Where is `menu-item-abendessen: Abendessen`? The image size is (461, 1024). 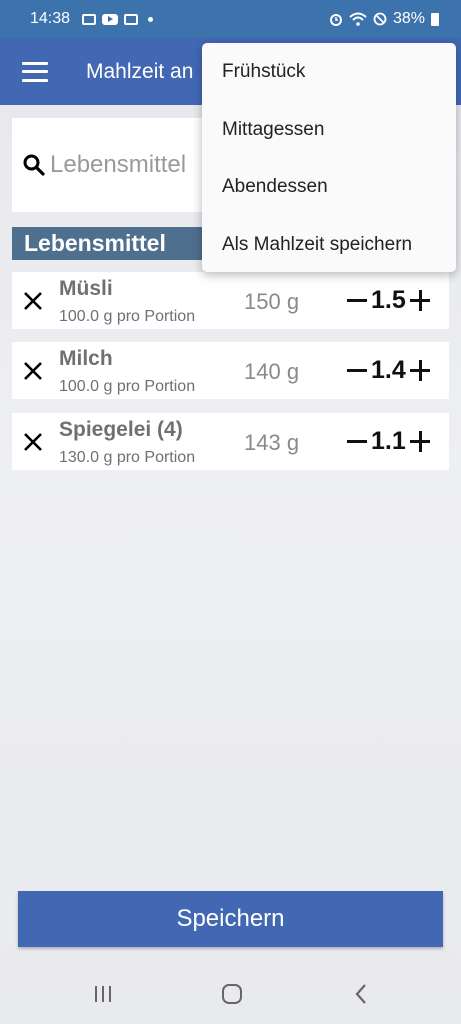
menu-item-abendessen: Abendessen is located at coordinates (329, 201).